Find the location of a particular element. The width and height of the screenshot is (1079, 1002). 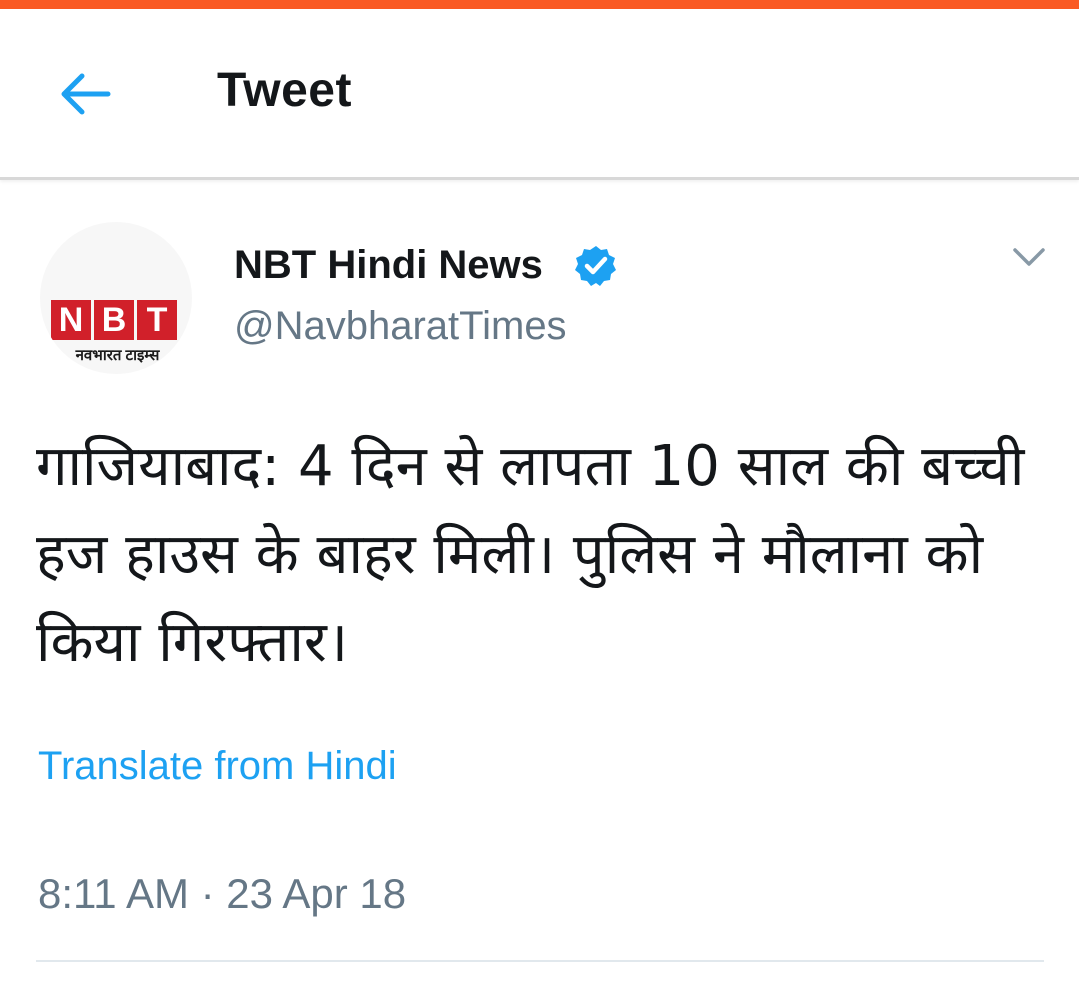

arrow-left-icon is located at coordinates (86, 94).